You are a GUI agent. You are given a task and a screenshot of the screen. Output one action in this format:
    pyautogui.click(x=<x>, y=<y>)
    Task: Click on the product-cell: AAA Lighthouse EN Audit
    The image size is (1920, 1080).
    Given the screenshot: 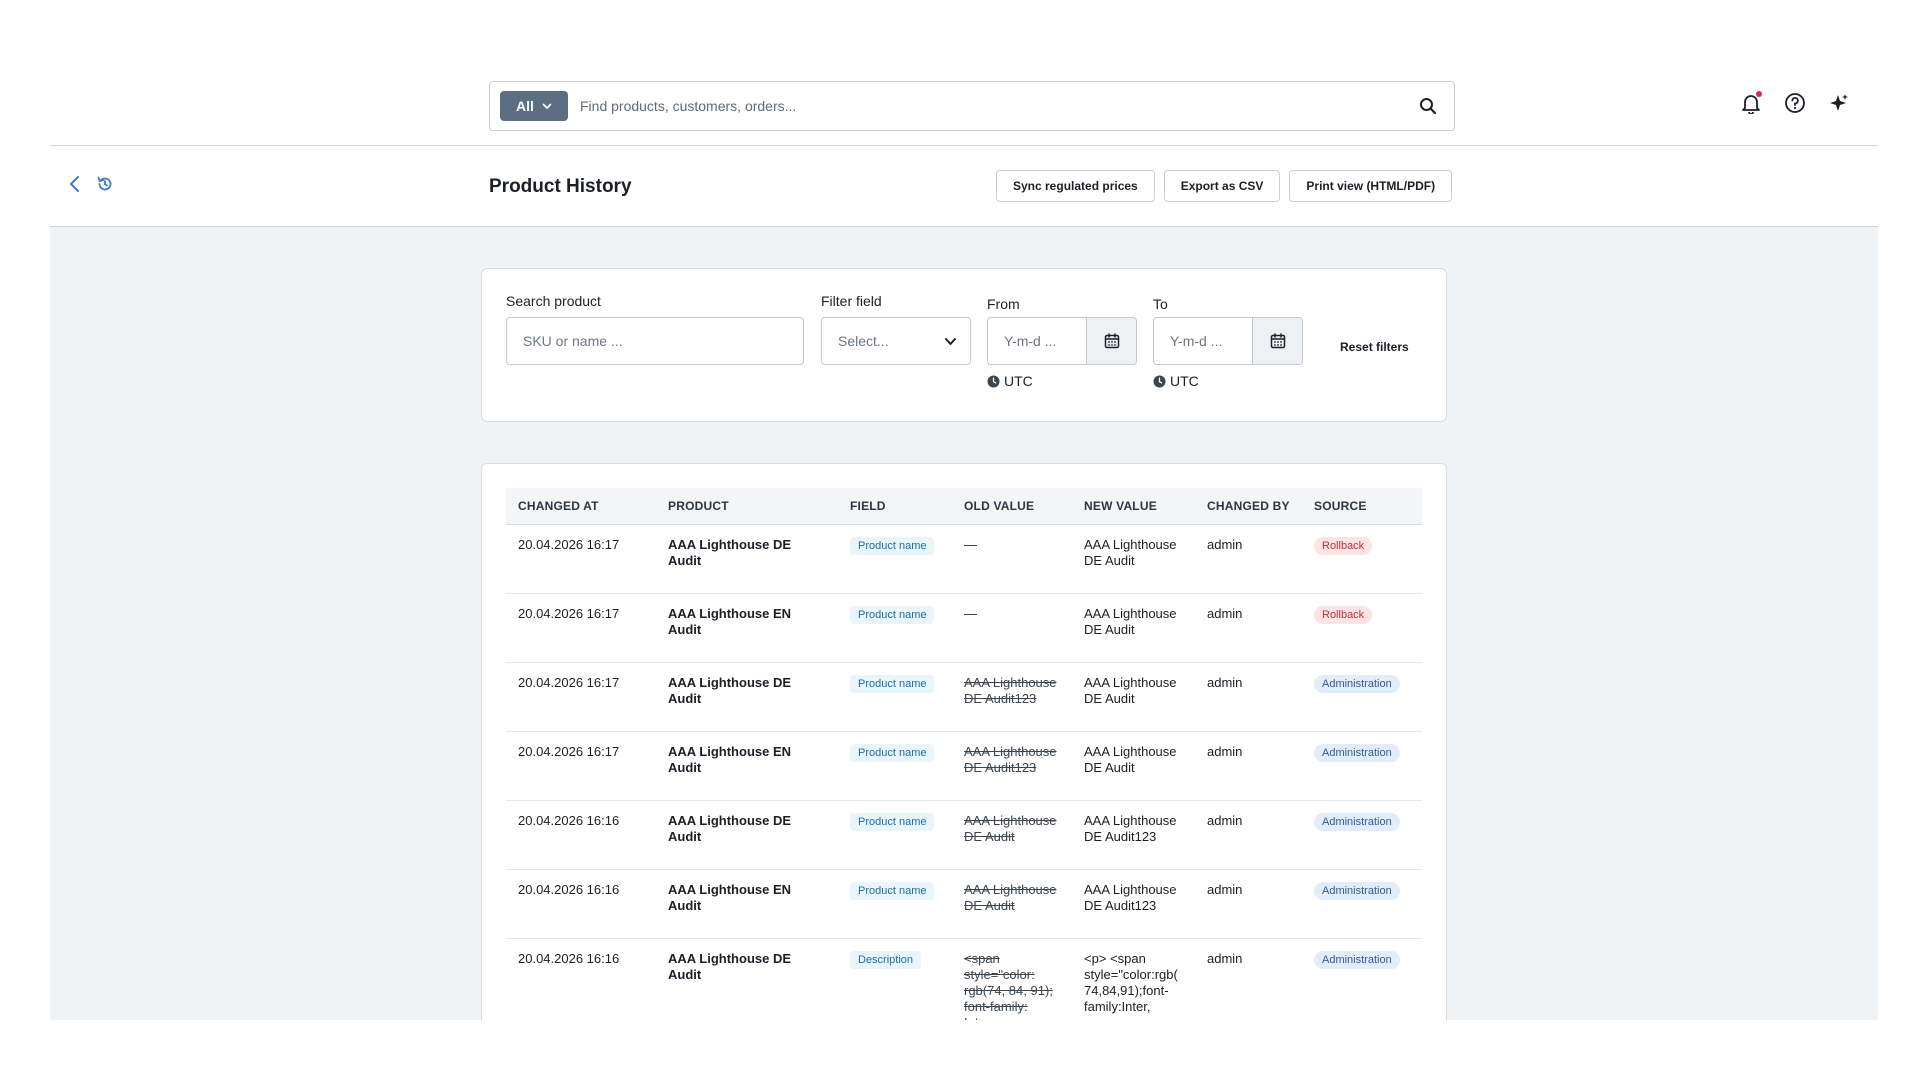 What is the action you would take?
    pyautogui.click(x=747, y=766)
    